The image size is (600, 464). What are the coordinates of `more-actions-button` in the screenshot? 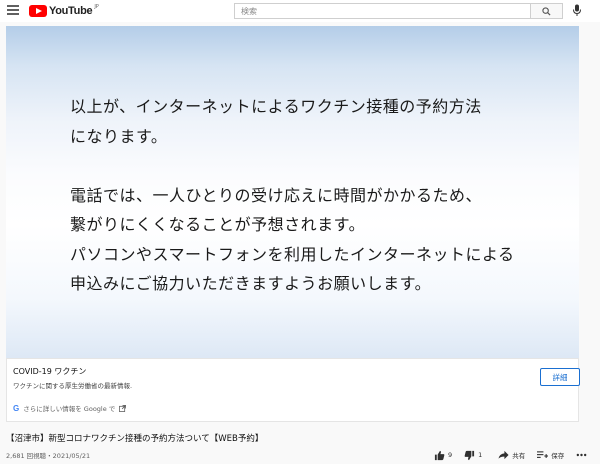 It's located at (581, 455).